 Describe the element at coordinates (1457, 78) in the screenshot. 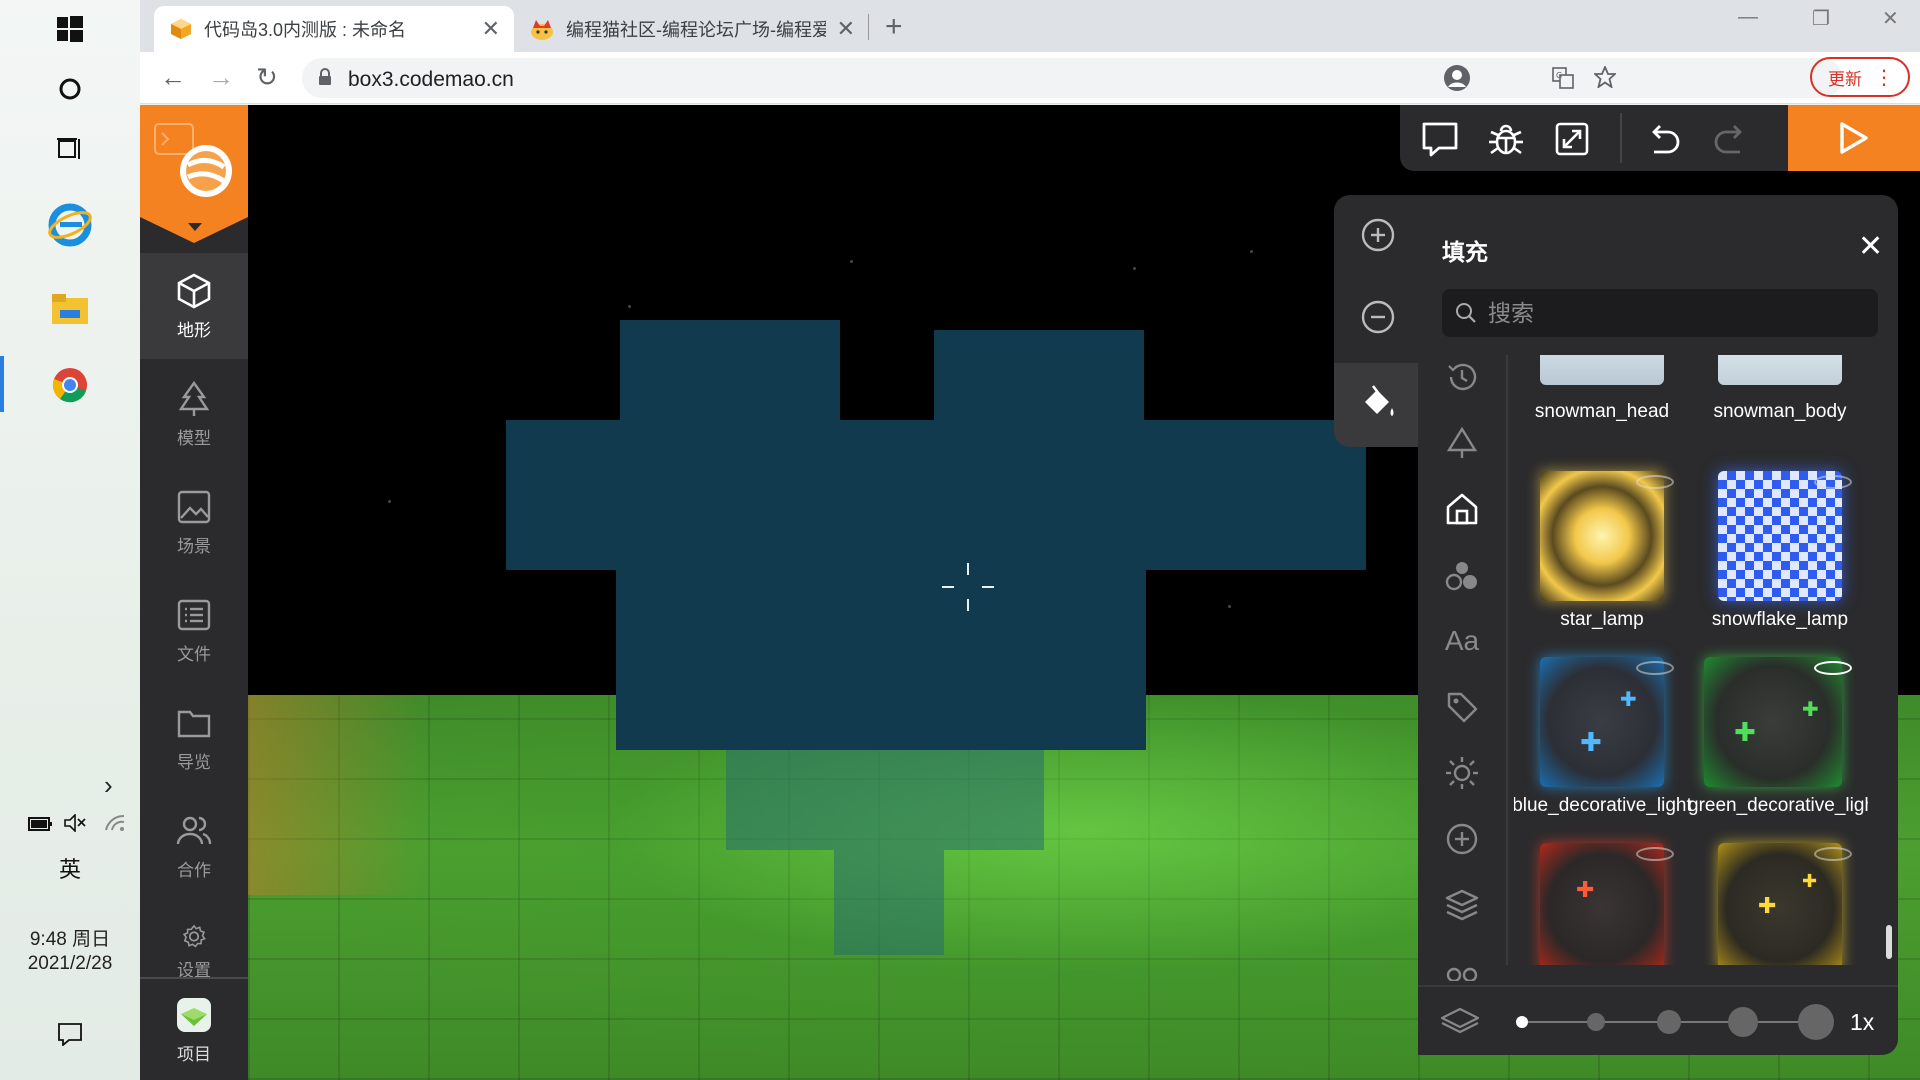

I see `profile-avatar-icon` at that location.